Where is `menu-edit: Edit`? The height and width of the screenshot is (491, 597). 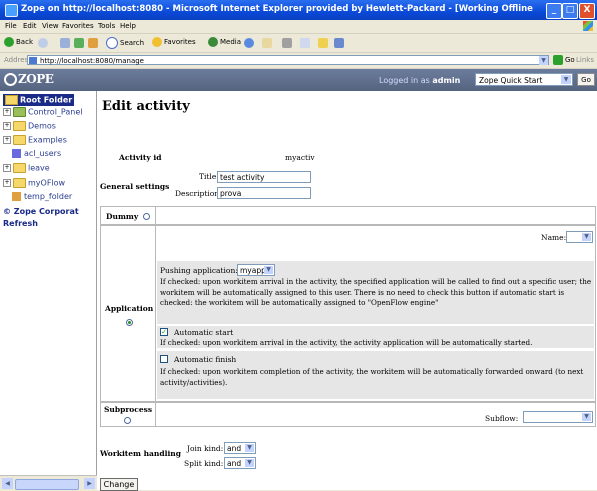 menu-edit: Edit is located at coordinates (30, 26).